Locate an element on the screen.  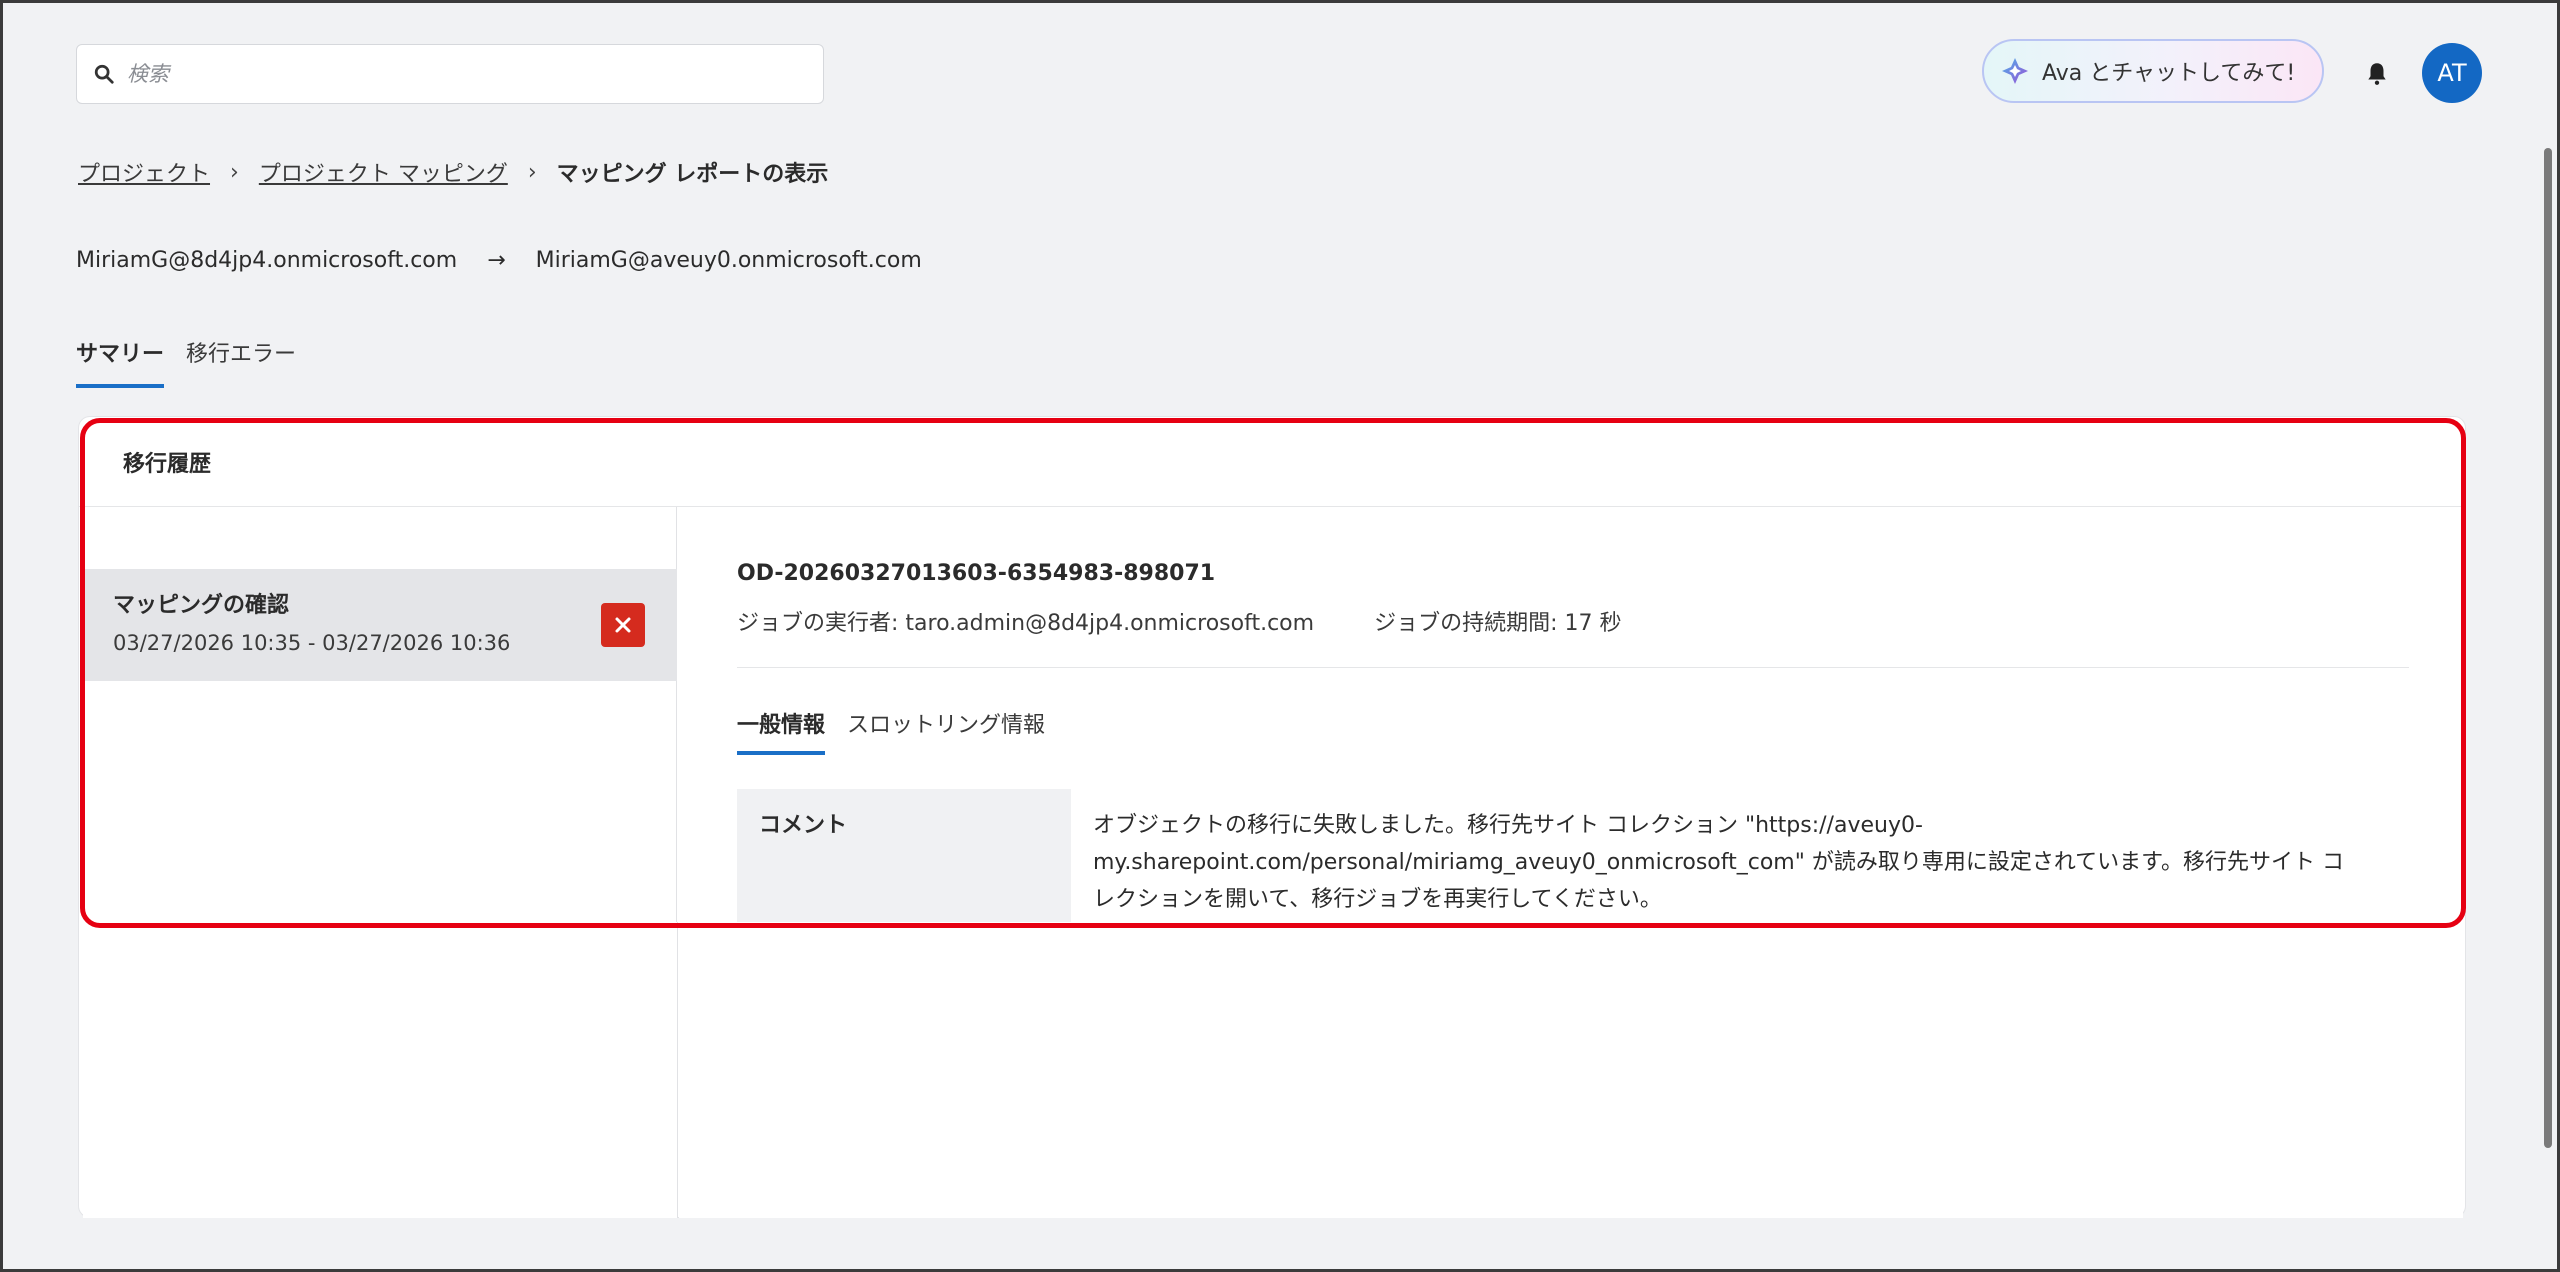
tab-summary: サマリー is located at coordinates (120, 362).